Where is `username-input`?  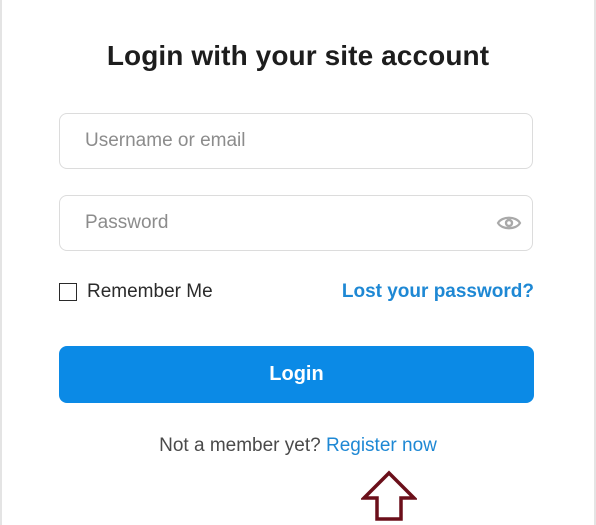 username-input is located at coordinates (296, 141).